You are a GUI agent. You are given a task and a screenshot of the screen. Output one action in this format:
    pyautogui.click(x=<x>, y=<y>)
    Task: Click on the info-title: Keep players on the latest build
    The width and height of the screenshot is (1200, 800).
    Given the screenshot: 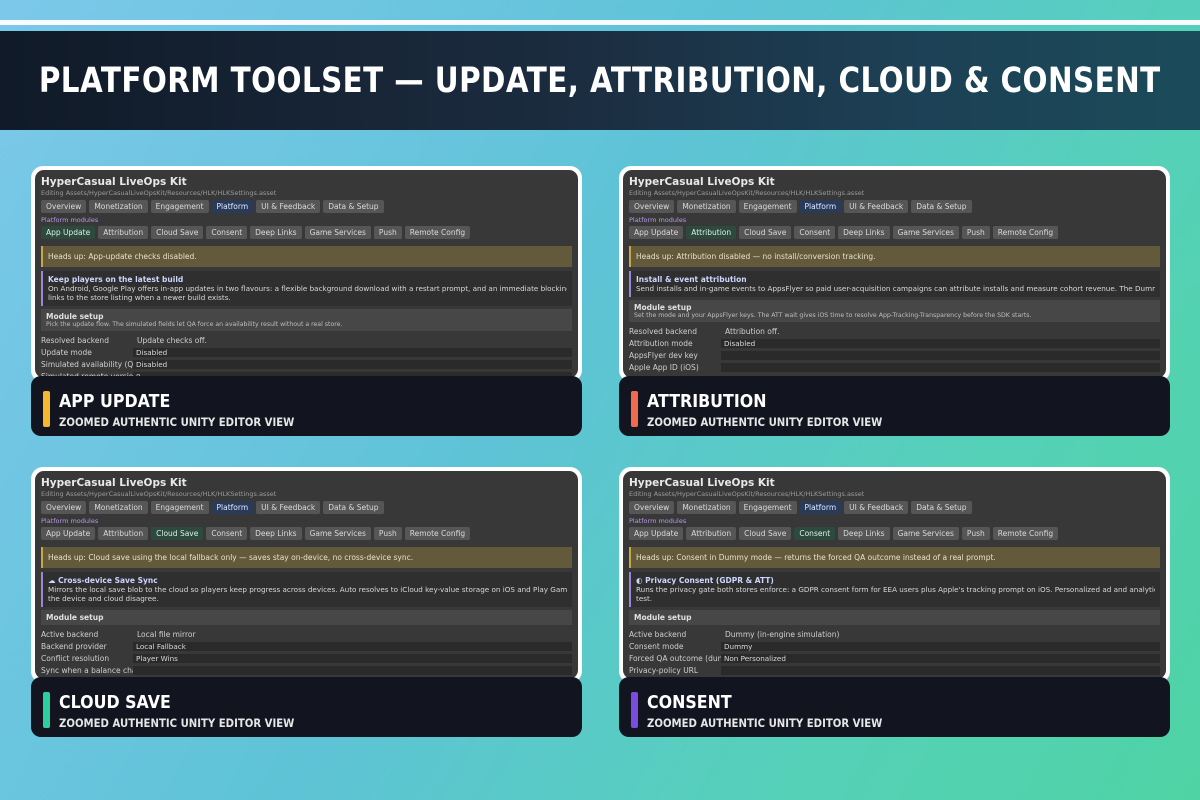 What is the action you would take?
    pyautogui.click(x=307, y=279)
    